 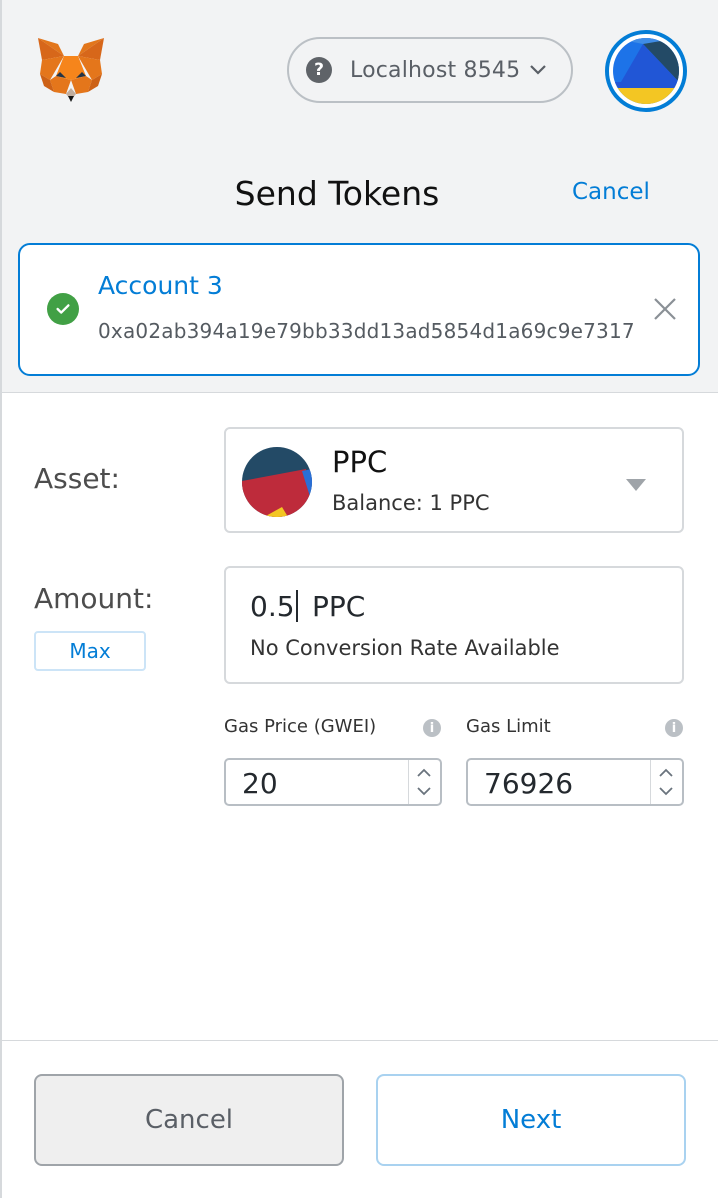 I want to click on conversion-note: No Conversion Rate Available, so click(x=405, y=648).